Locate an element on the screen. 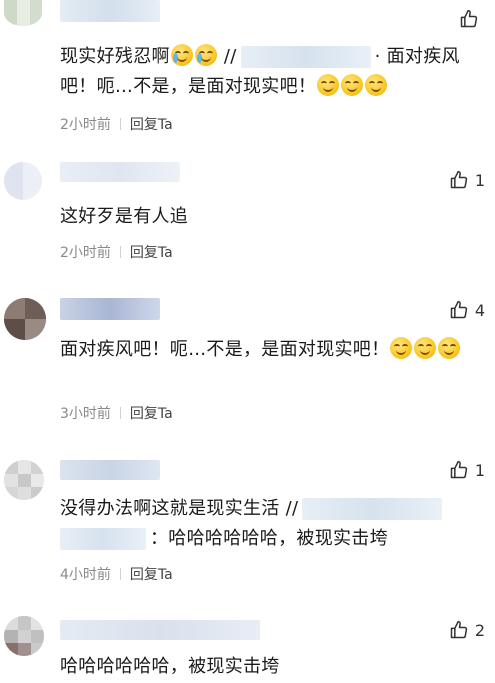 This screenshot has height=683, width=495. timestamp: 4小时前 is located at coordinates (85, 575).